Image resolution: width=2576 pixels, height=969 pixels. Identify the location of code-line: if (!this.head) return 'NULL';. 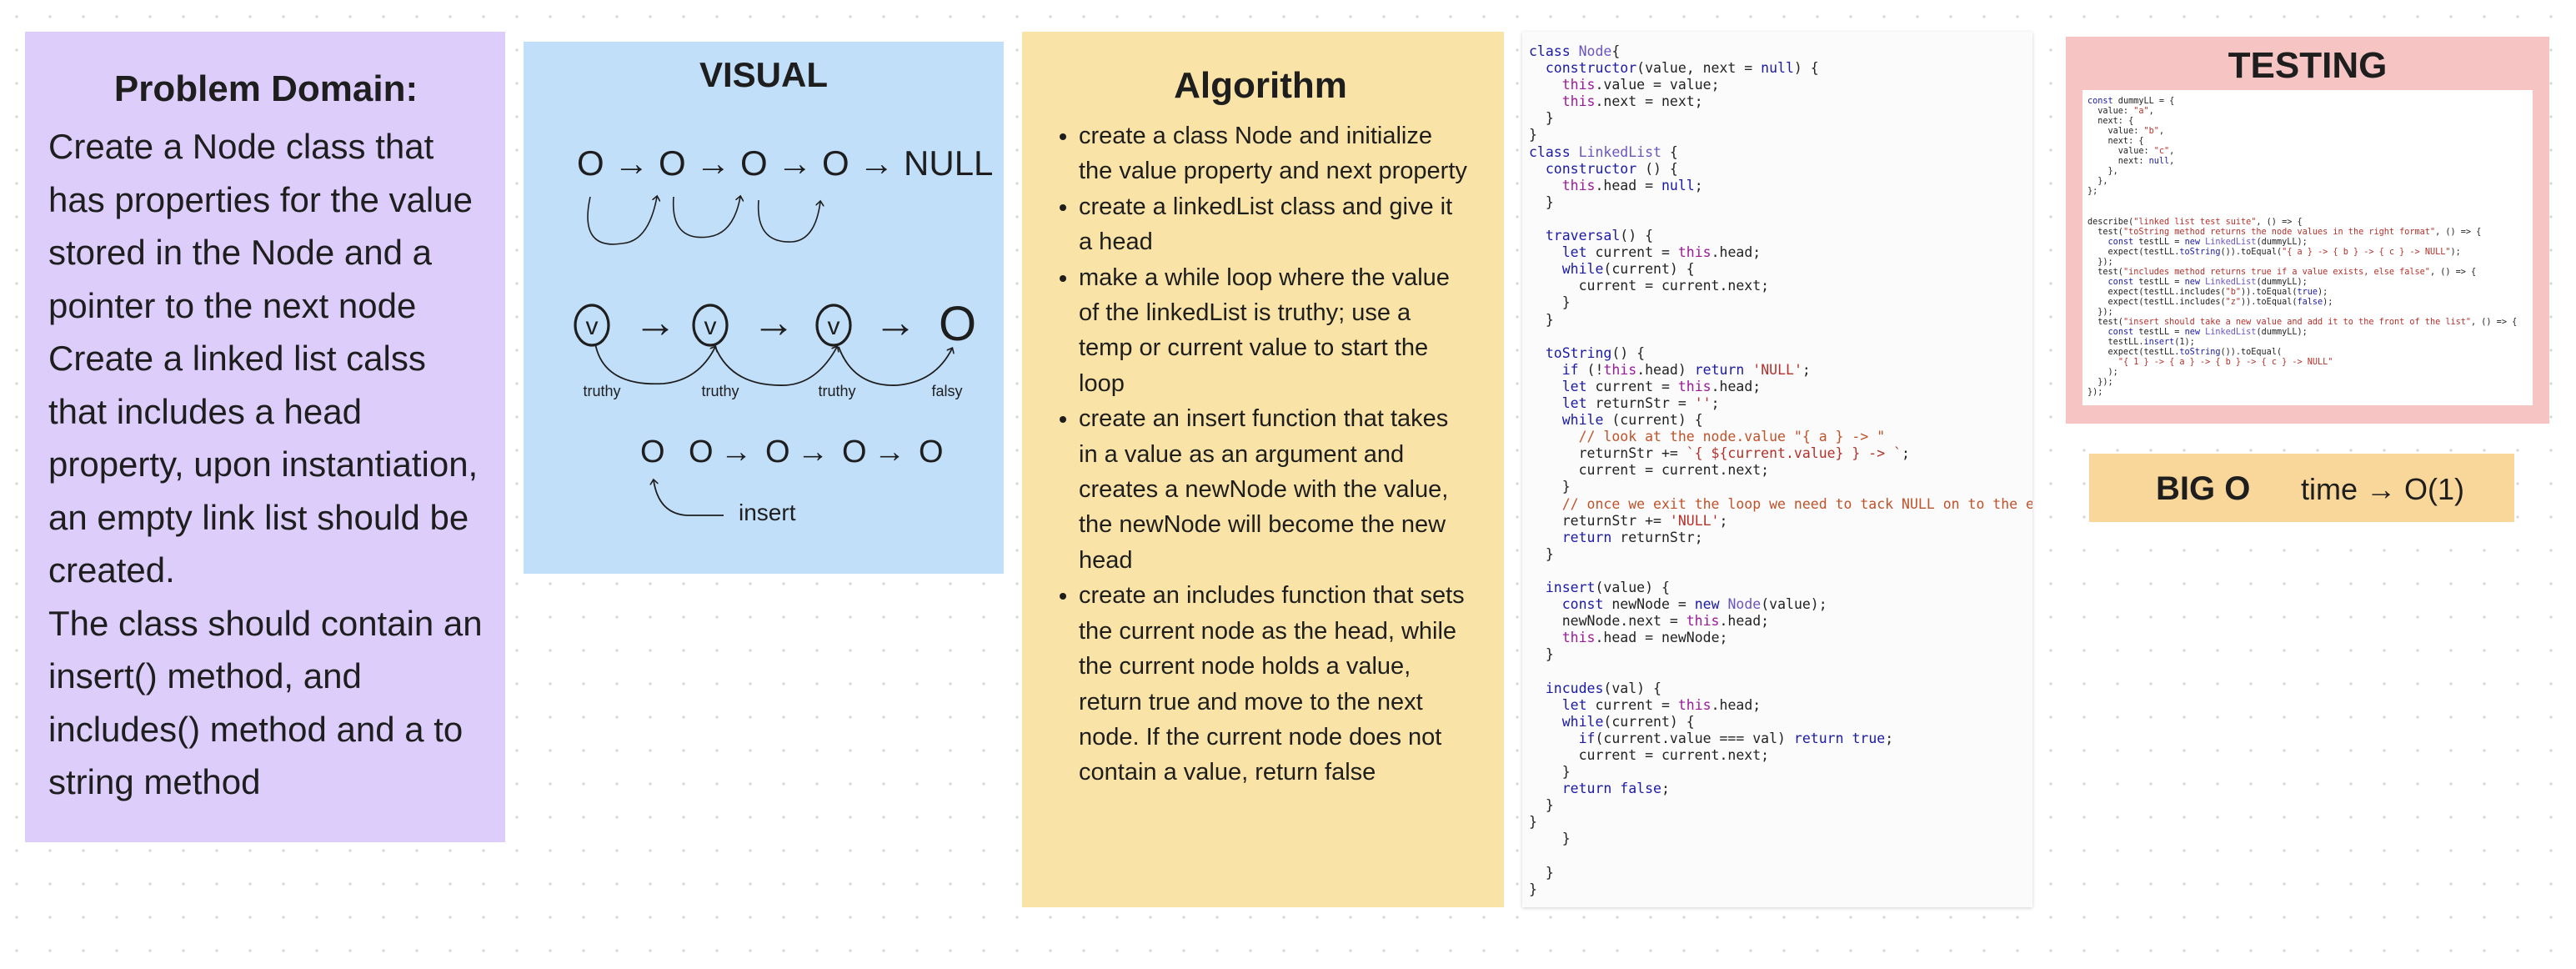
(1686, 369).